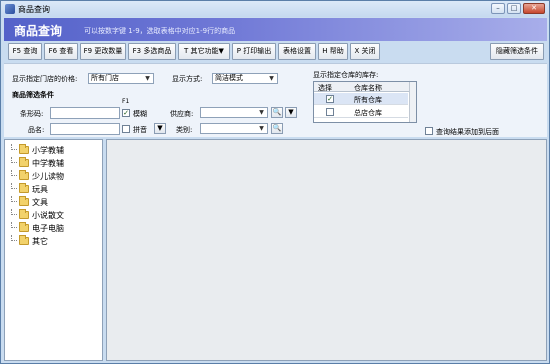  I want to click on warehouse-checkbox, so click(330, 112).